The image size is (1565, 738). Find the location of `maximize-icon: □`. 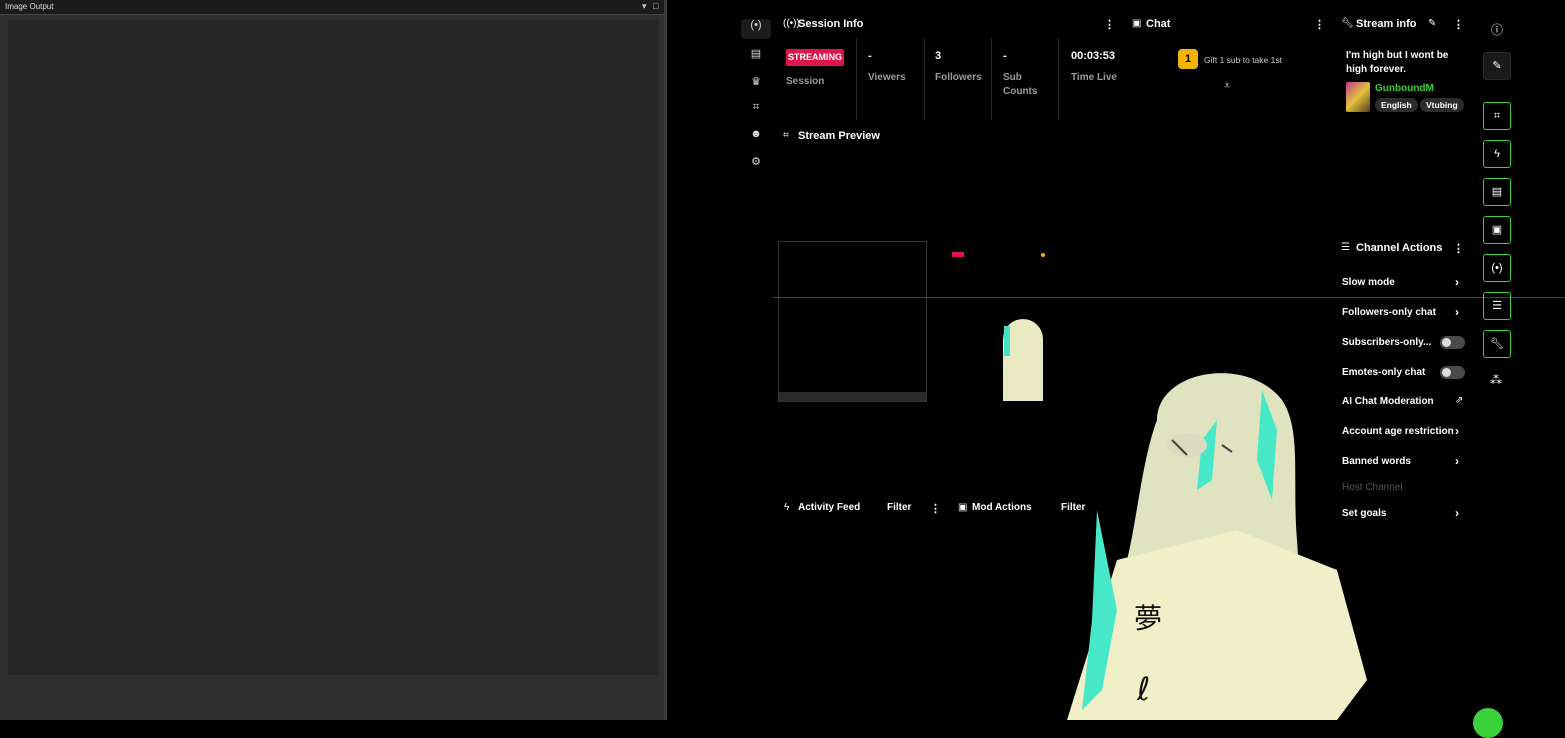

maximize-icon: □ is located at coordinates (655, 6).